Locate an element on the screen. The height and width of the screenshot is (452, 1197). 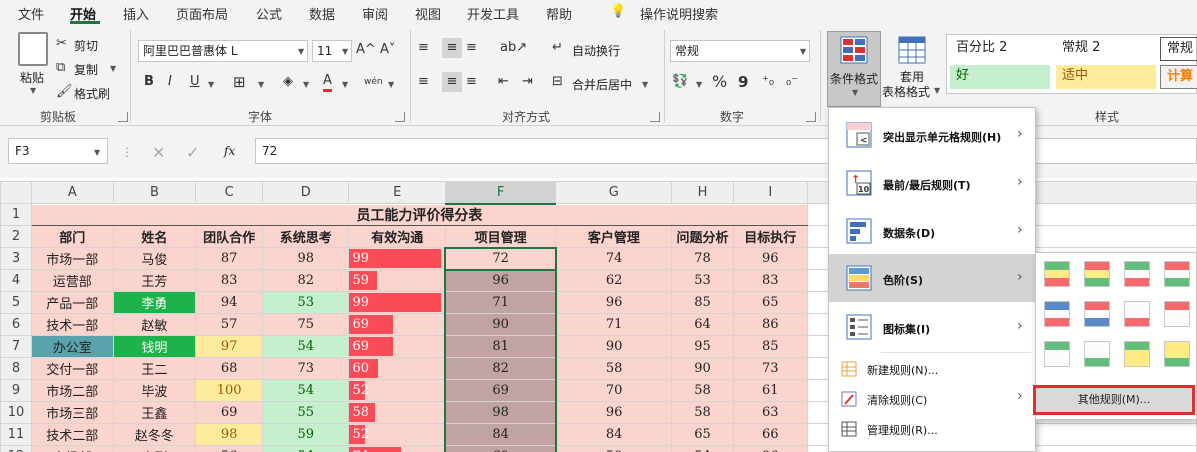
insert-function-button: fx is located at coordinates (229, 151).